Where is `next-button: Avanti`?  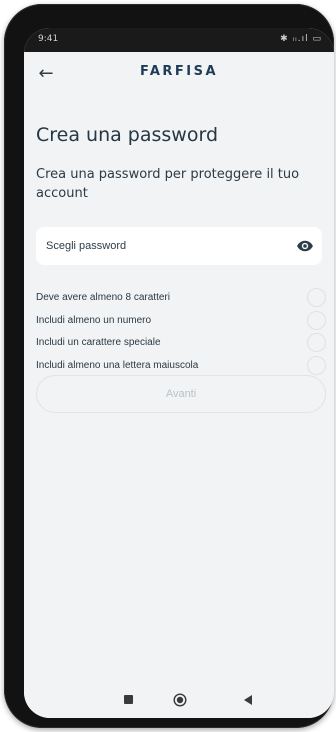
next-button: Avanti is located at coordinates (181, 394).